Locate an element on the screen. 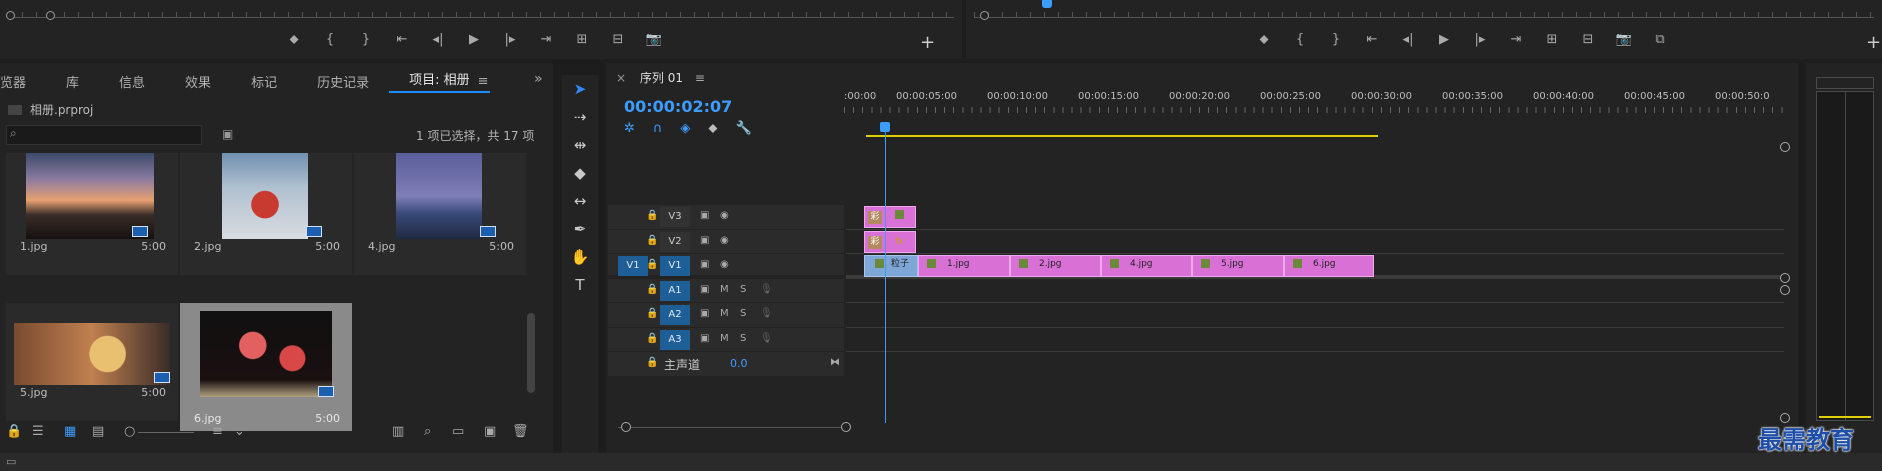  playhead-timecode: 00:00:02:07 is located at coordinates (678, 106).